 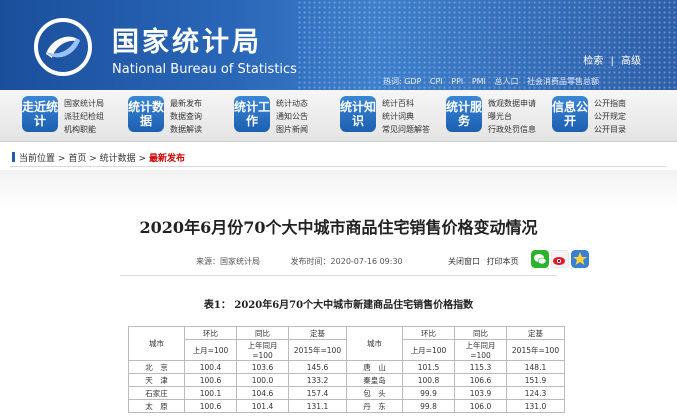 I want to click on table-cell: 石家庄, so click(x=156, y=393).